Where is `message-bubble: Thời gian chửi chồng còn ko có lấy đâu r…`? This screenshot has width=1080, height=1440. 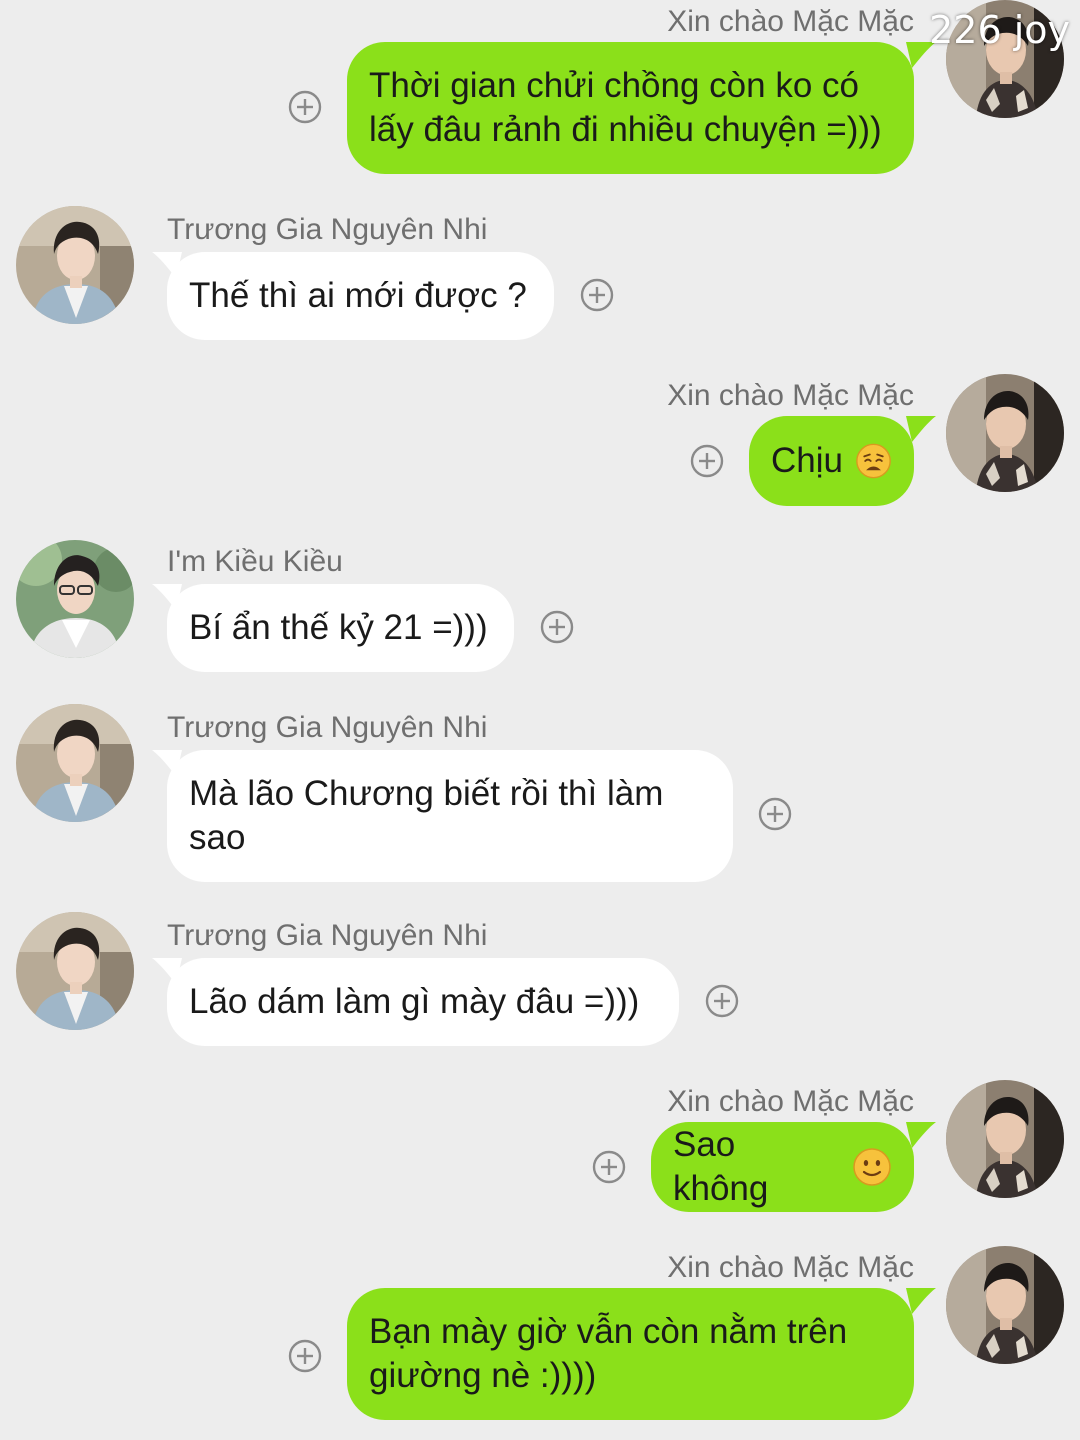 message-bubble: Thời gian chửi chồng còn ko có lấy đâu r… is located at coordinates (630, 108).